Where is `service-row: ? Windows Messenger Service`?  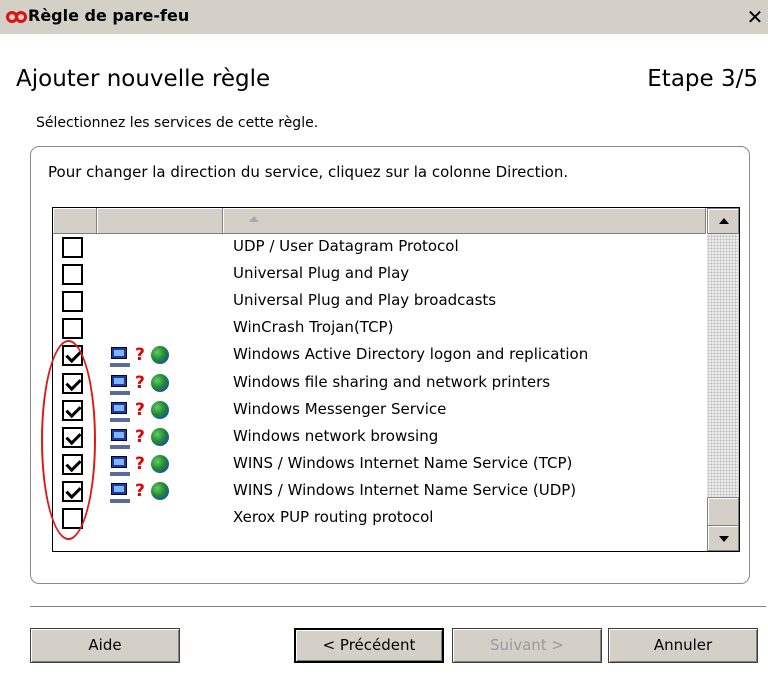
service-row: ? Windows Messenger Service is located at coordinates (380, 410).